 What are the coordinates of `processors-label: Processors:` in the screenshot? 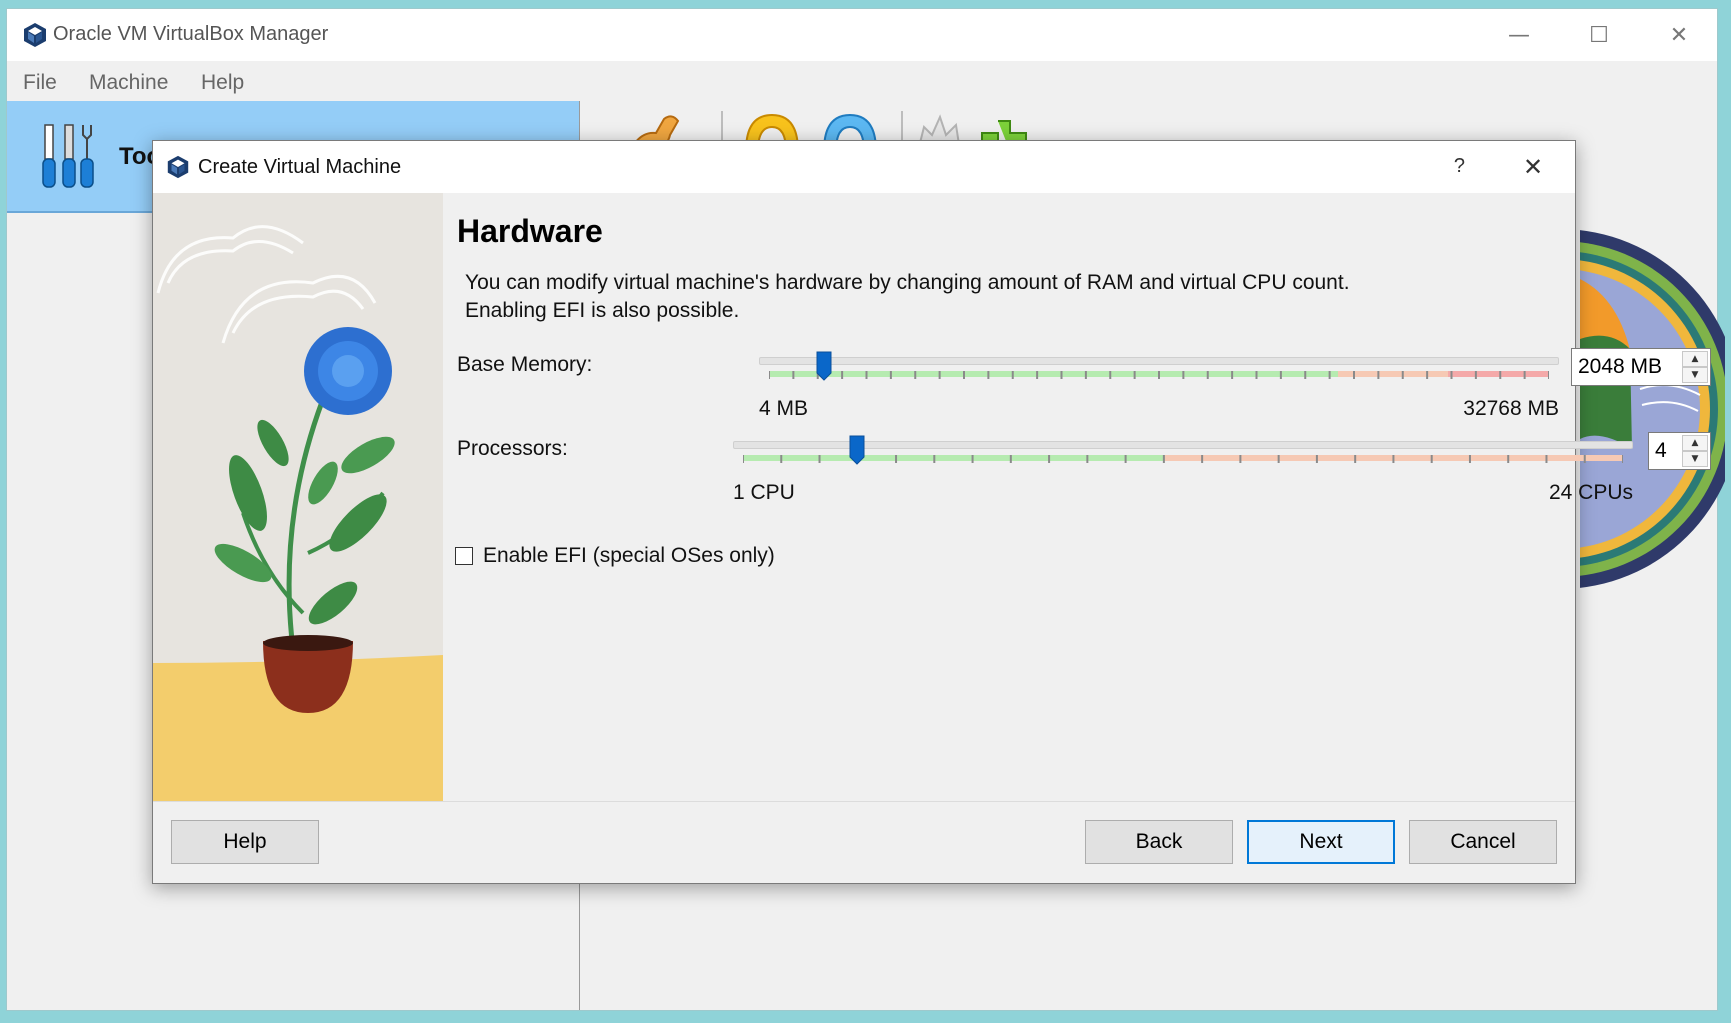 It's located at (512, 448).